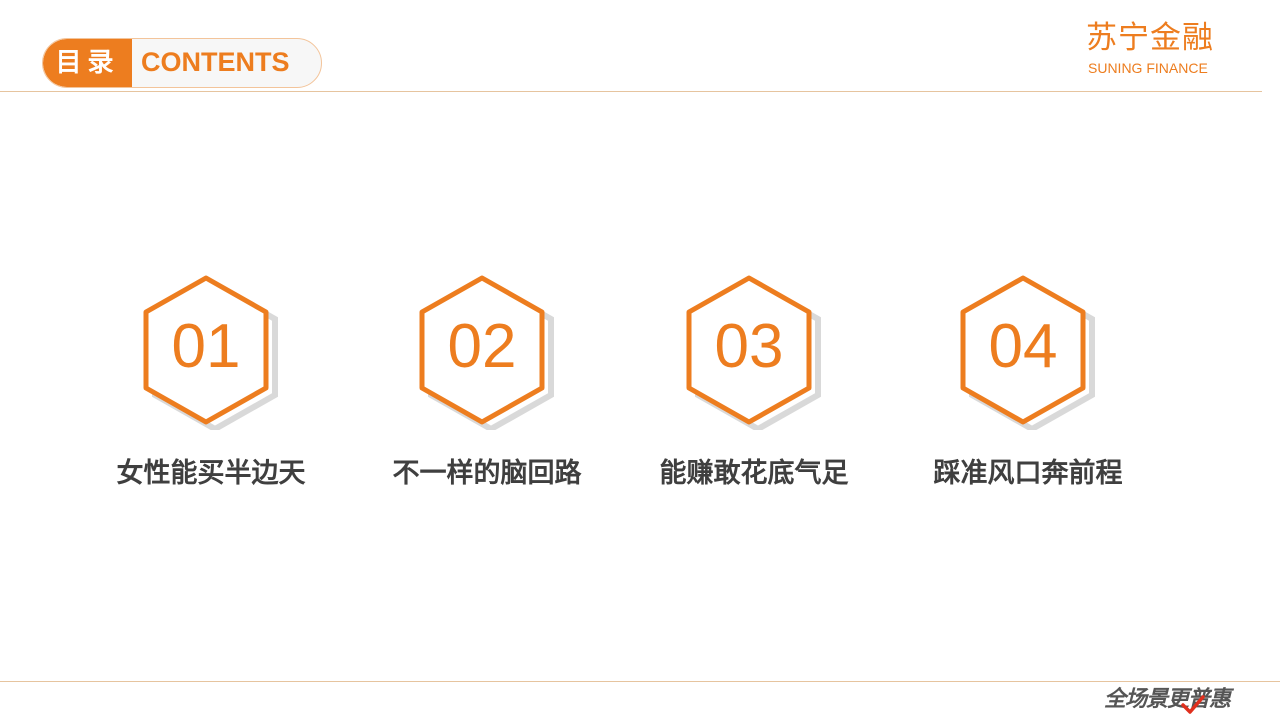  Describe the element at coordinates (1167, 699) in the screenshot. I see `footer-slogan: 全场景更普惠` at that location.